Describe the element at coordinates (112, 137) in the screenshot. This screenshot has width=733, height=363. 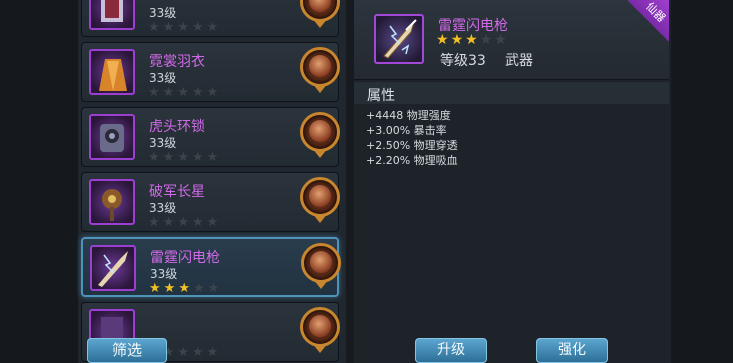
I see `chain-armor-icon` at that location.